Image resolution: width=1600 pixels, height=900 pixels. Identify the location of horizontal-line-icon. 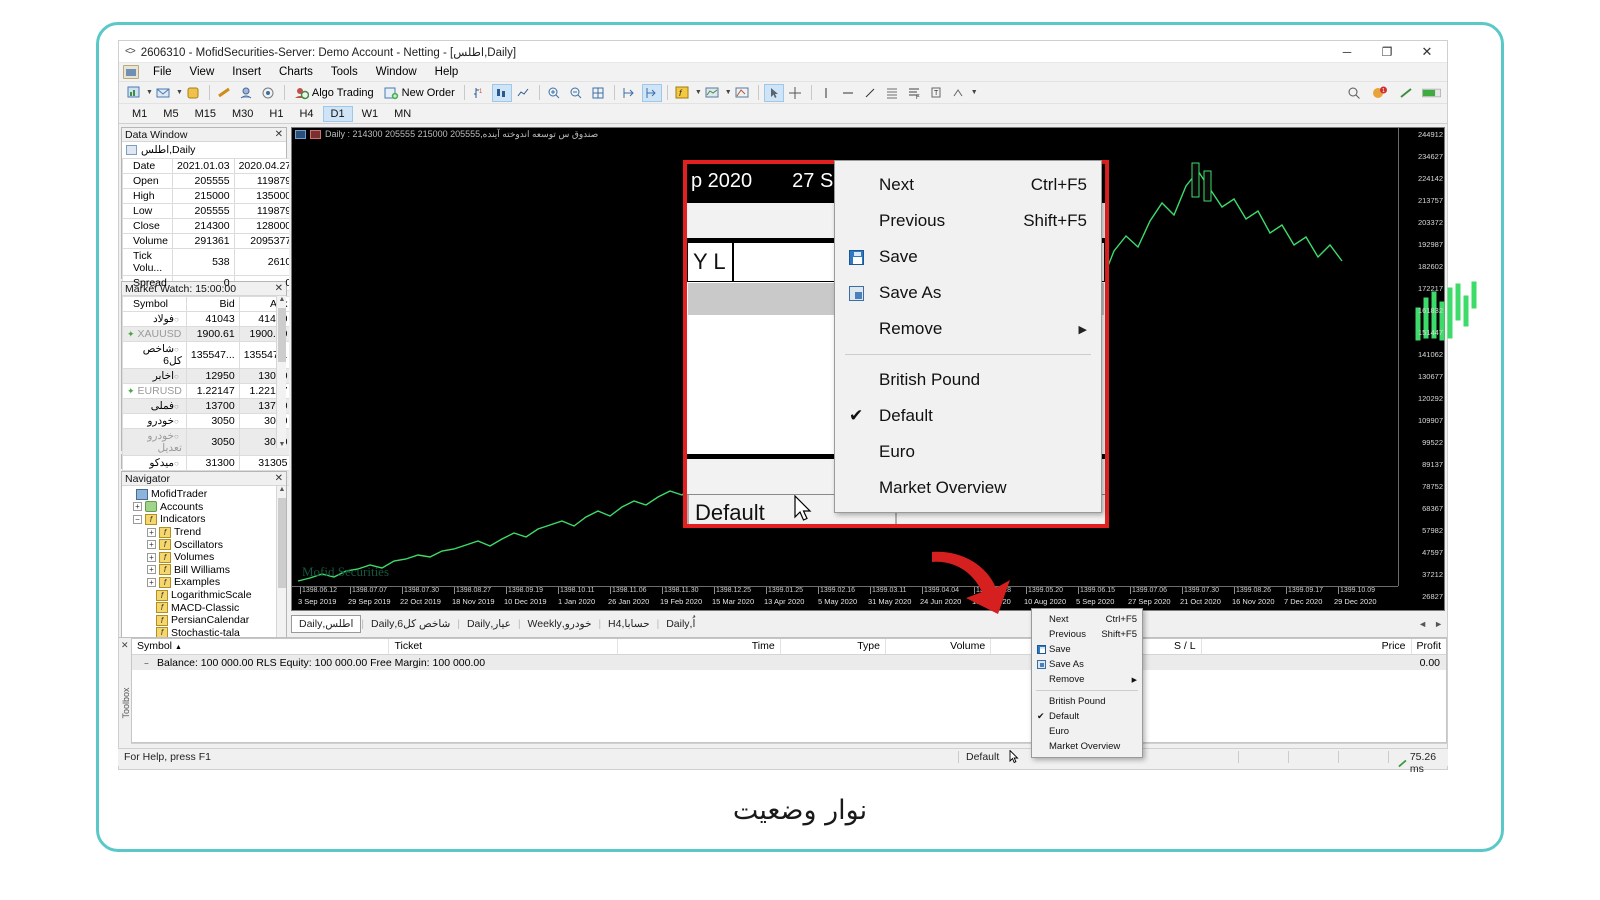
(849, 93).